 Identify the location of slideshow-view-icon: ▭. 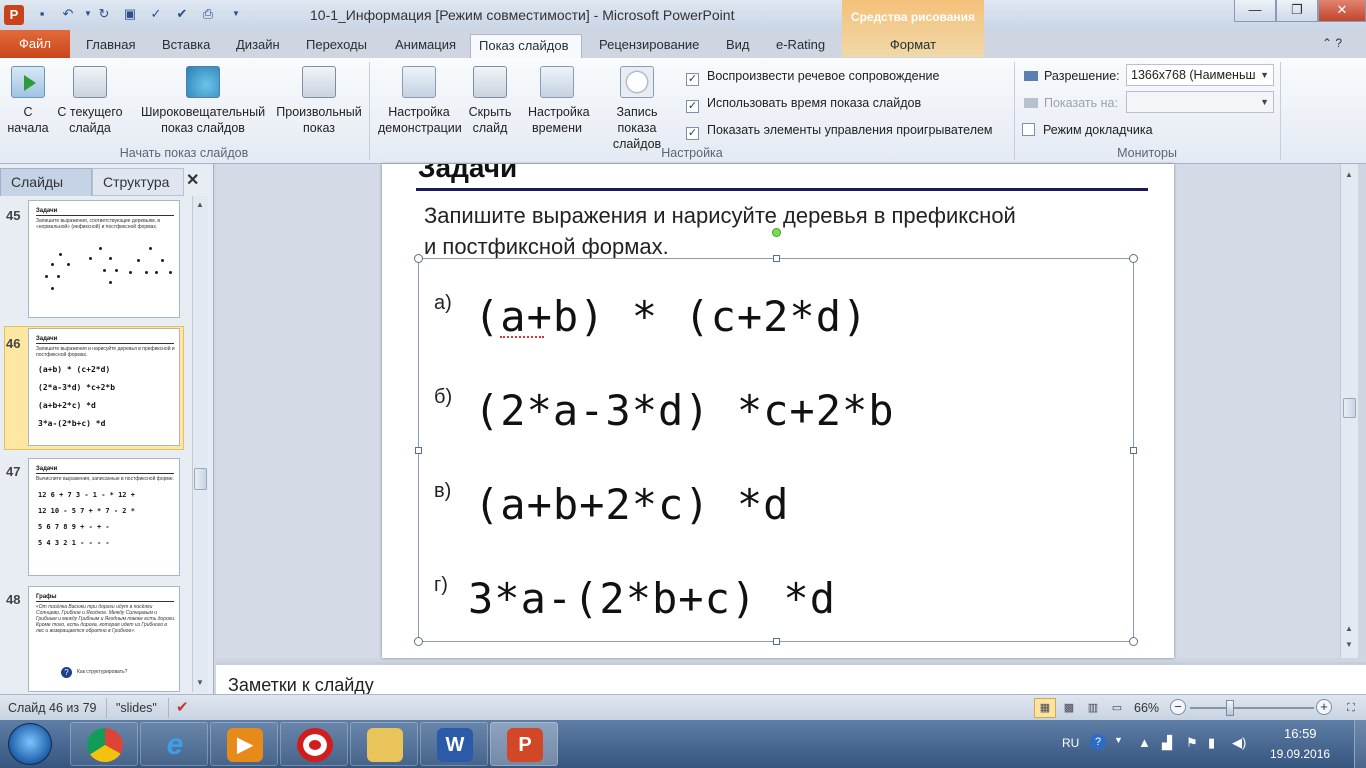
(1117, 708).